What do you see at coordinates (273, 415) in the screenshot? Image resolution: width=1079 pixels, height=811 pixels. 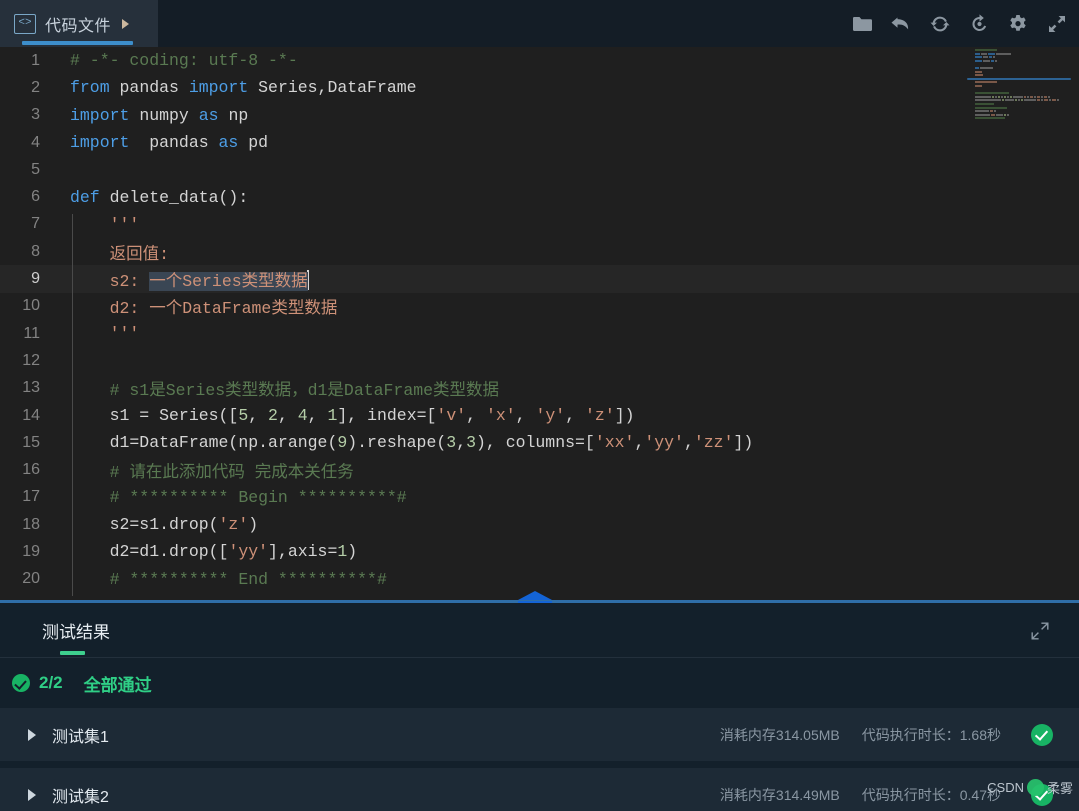 I see `code-token: 2` at bounding box center [273, 415].